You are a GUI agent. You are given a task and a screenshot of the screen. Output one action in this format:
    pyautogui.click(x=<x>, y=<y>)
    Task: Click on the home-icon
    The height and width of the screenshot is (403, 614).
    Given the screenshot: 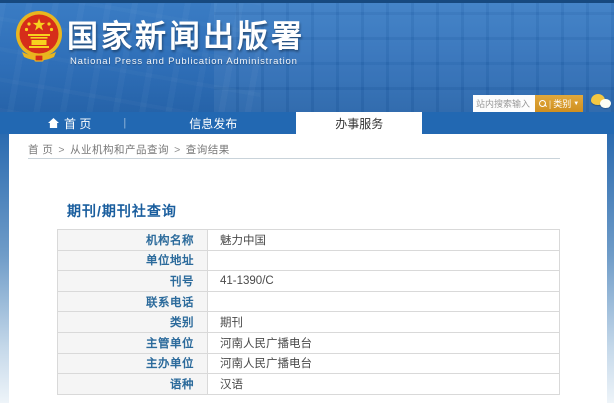 What is the action you would take?
    pyautogui.click(x=53, y=123)
    